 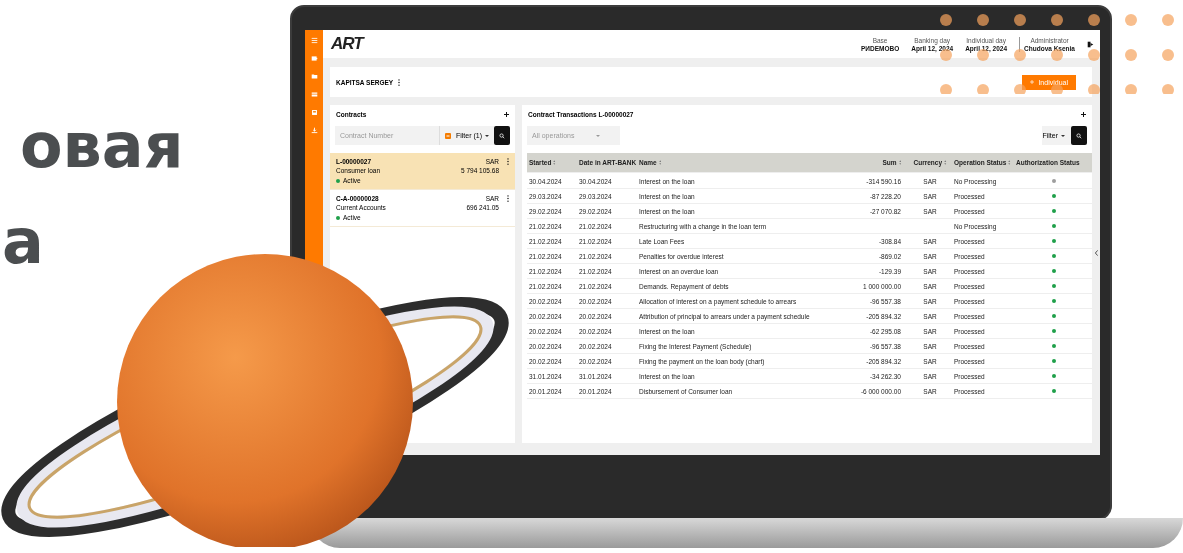 I want to click on headline-text: овая, so click(x=102, y=146).